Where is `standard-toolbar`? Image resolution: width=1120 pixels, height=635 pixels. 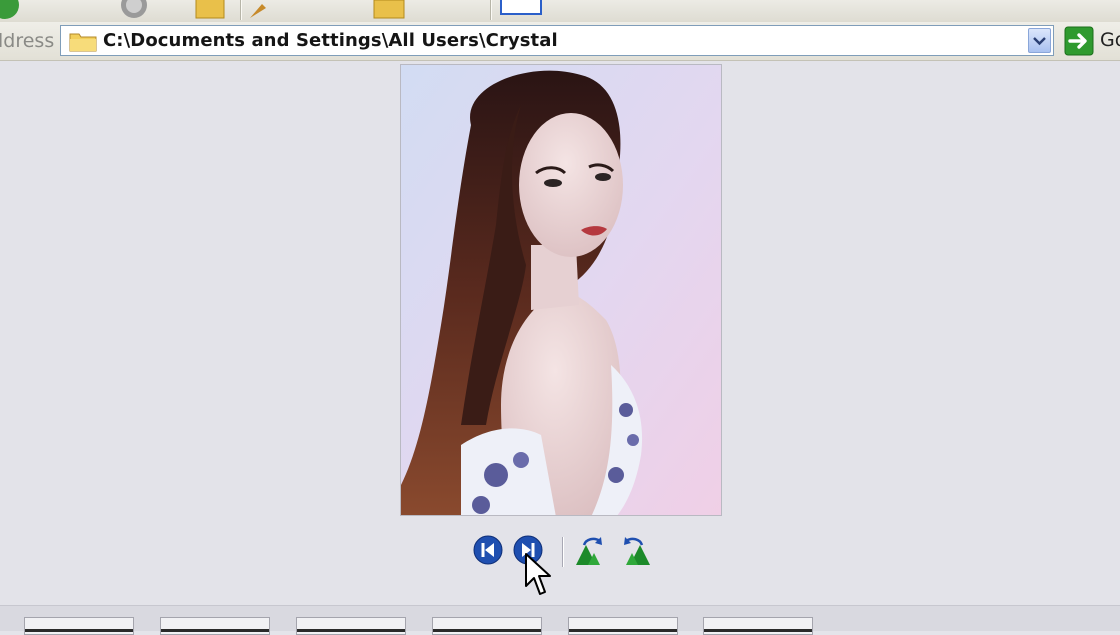
standard-toolbar is located at coordinates (560, 11).